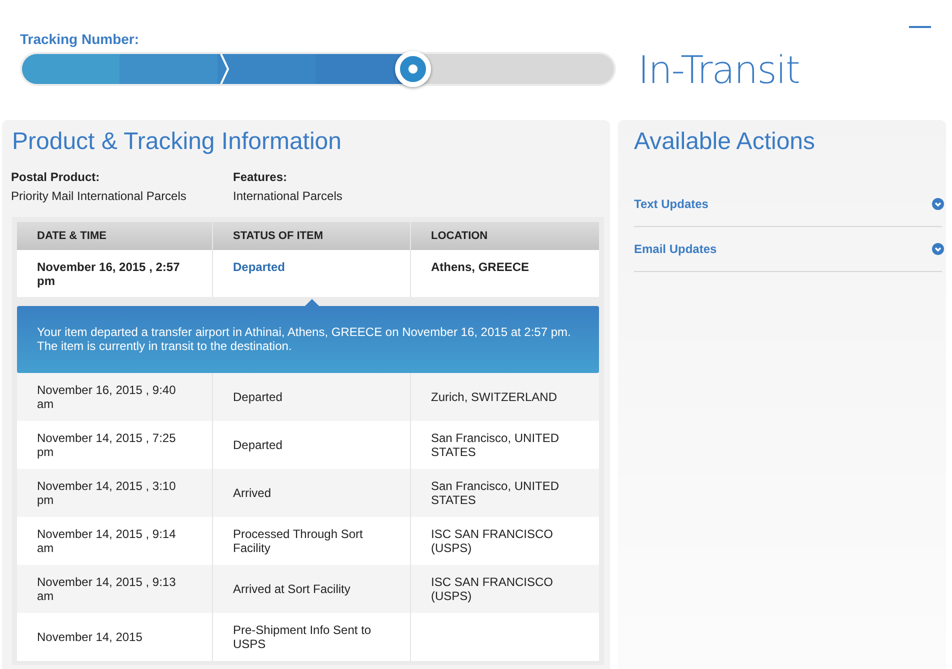 The height and width of the screenshot is (669, 952). Describe the element at coordinates (107, 493) in the screenshot. I see `table-cell-text: November 14, 2015 , 3:10 pm` at that location.